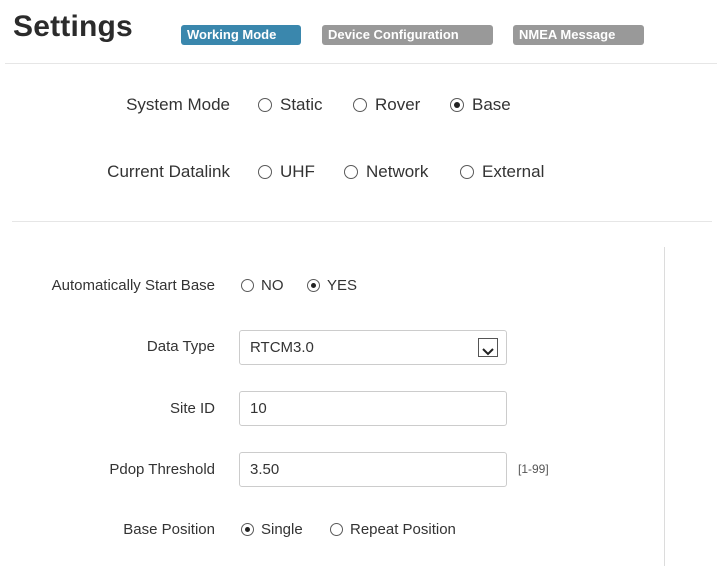 Image resolution: width=717 pixels, height=566 pixels. Describe the element at coordinates (362, 221) in the screenshot. I see `section-divider` at that location.